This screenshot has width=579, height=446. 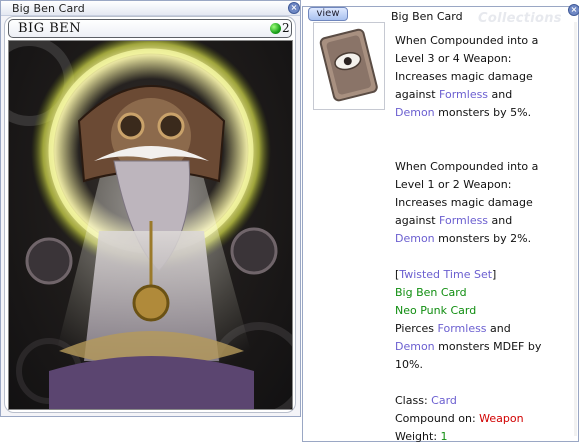 What do you see at coordinates (48, 8) in the screenshot?
I see `card-window-title: Big Ben Card` at bounding box center [48, 8].